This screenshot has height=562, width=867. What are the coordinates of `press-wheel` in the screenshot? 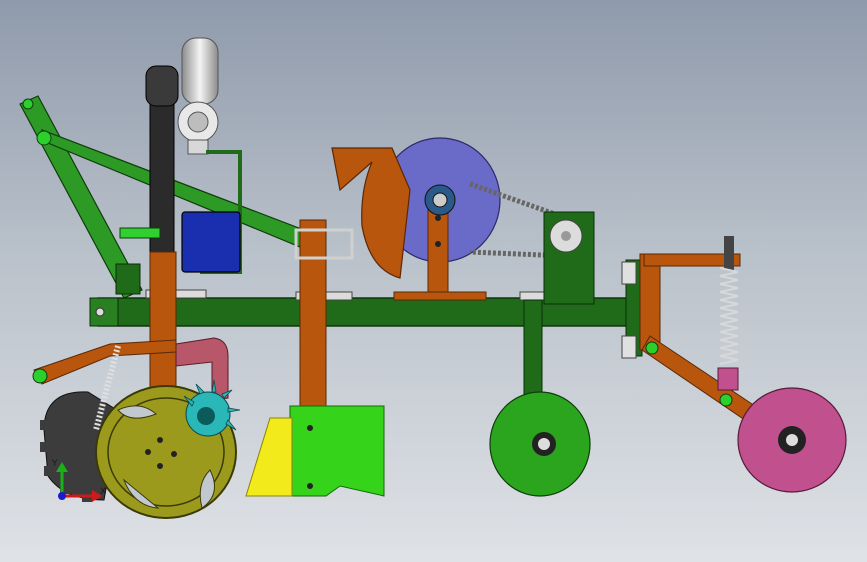 It's located at (743, 364).